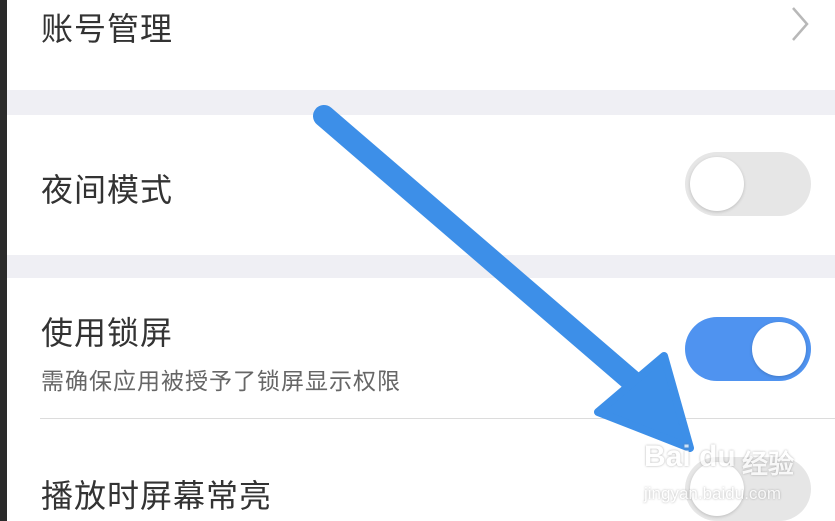 This screenshot has width=835, height=521. I want to click on watermark-brand: 经验, so click(768, 465).